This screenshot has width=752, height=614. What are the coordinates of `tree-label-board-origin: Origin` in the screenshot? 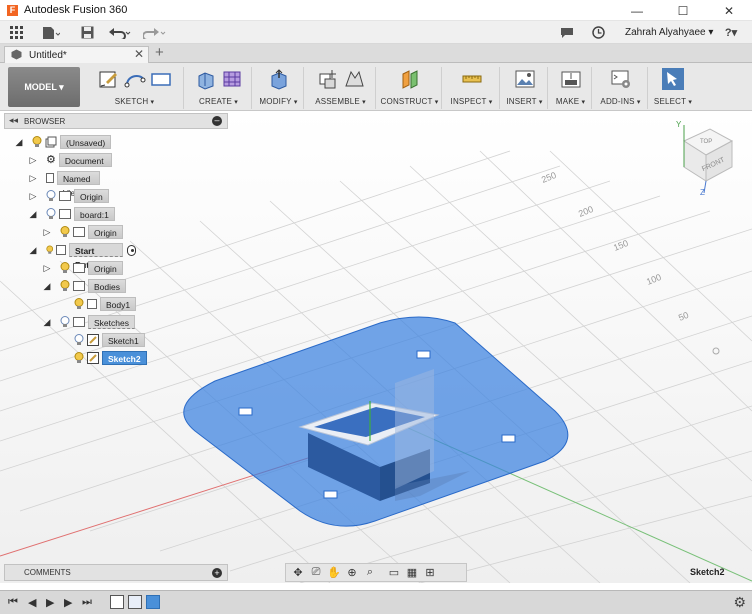 It's located at (105, 232).